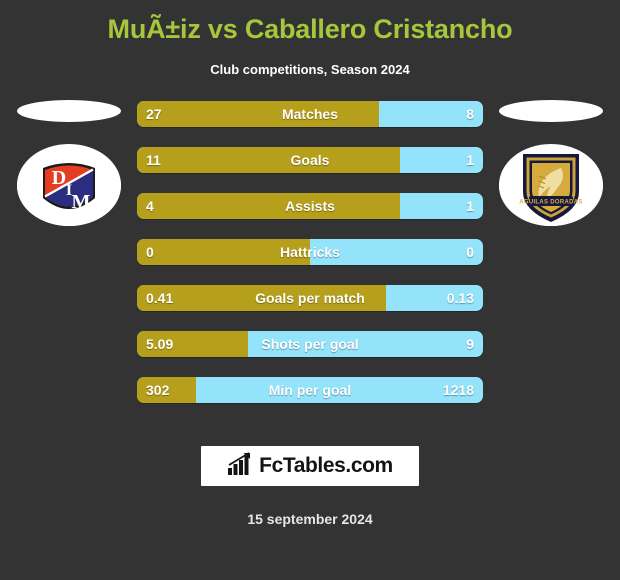 Image resolution: width=620 pixels, height=580 pixels. I want to click on stat-row: 302 Min per goal 1218, so click(310, 390).